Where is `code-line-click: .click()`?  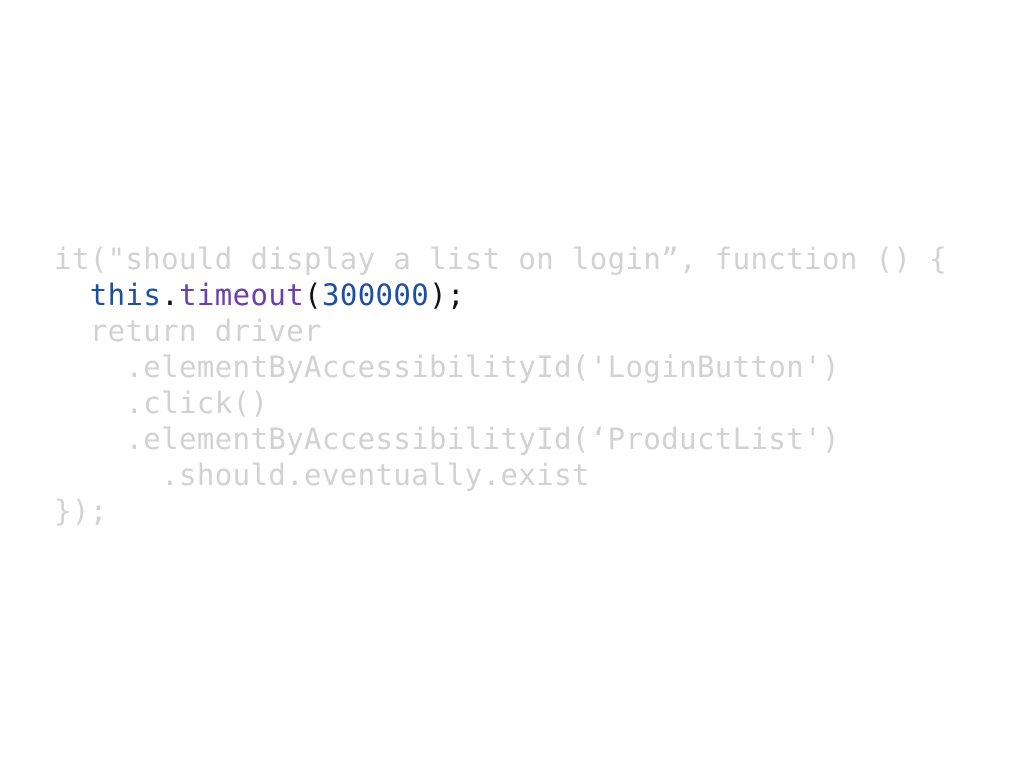
code-line-click: .click() is located at coordinates (161, 403).